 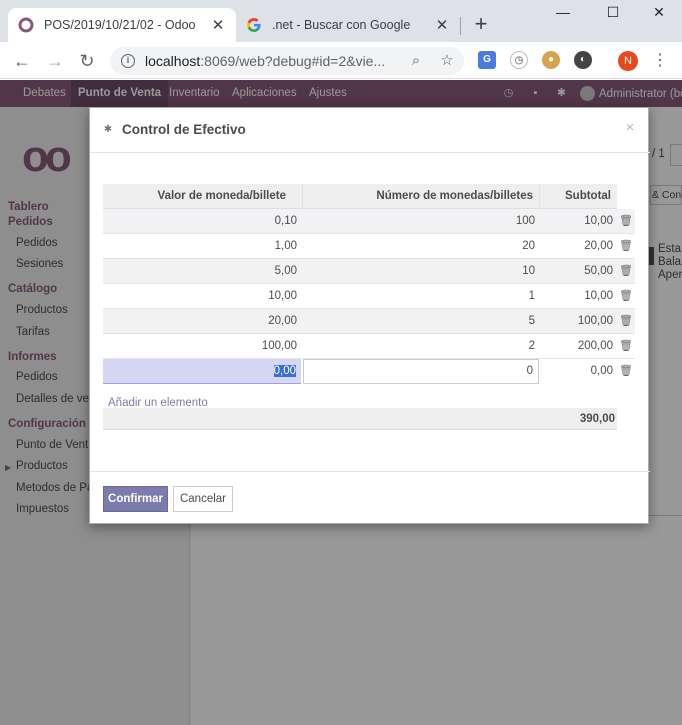 I want to click on table-row: 20,00 5 100,00 🗑, so click(x=369, y=321).